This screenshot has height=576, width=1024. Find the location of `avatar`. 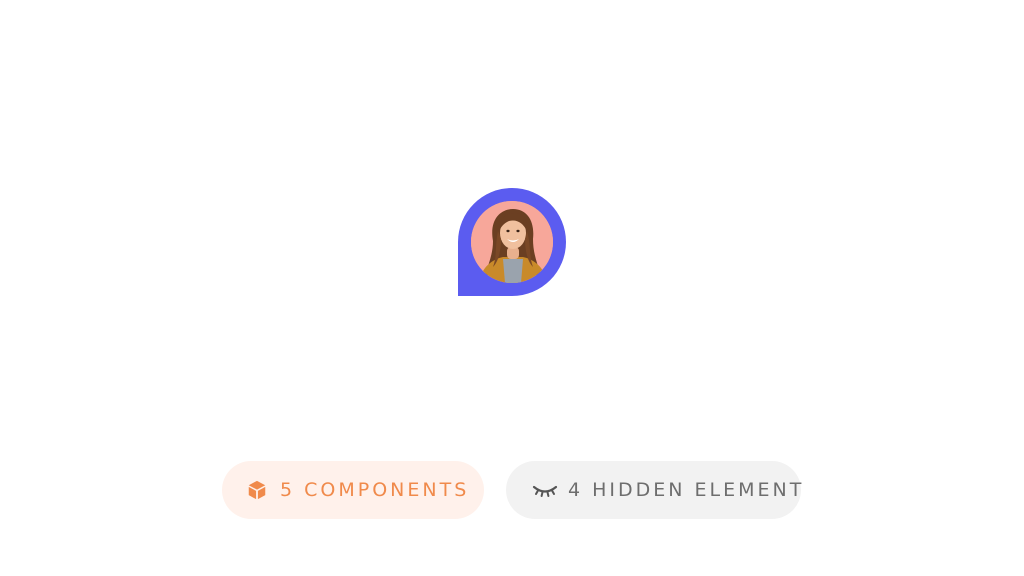

avatar is located at coordinates (512, 242).